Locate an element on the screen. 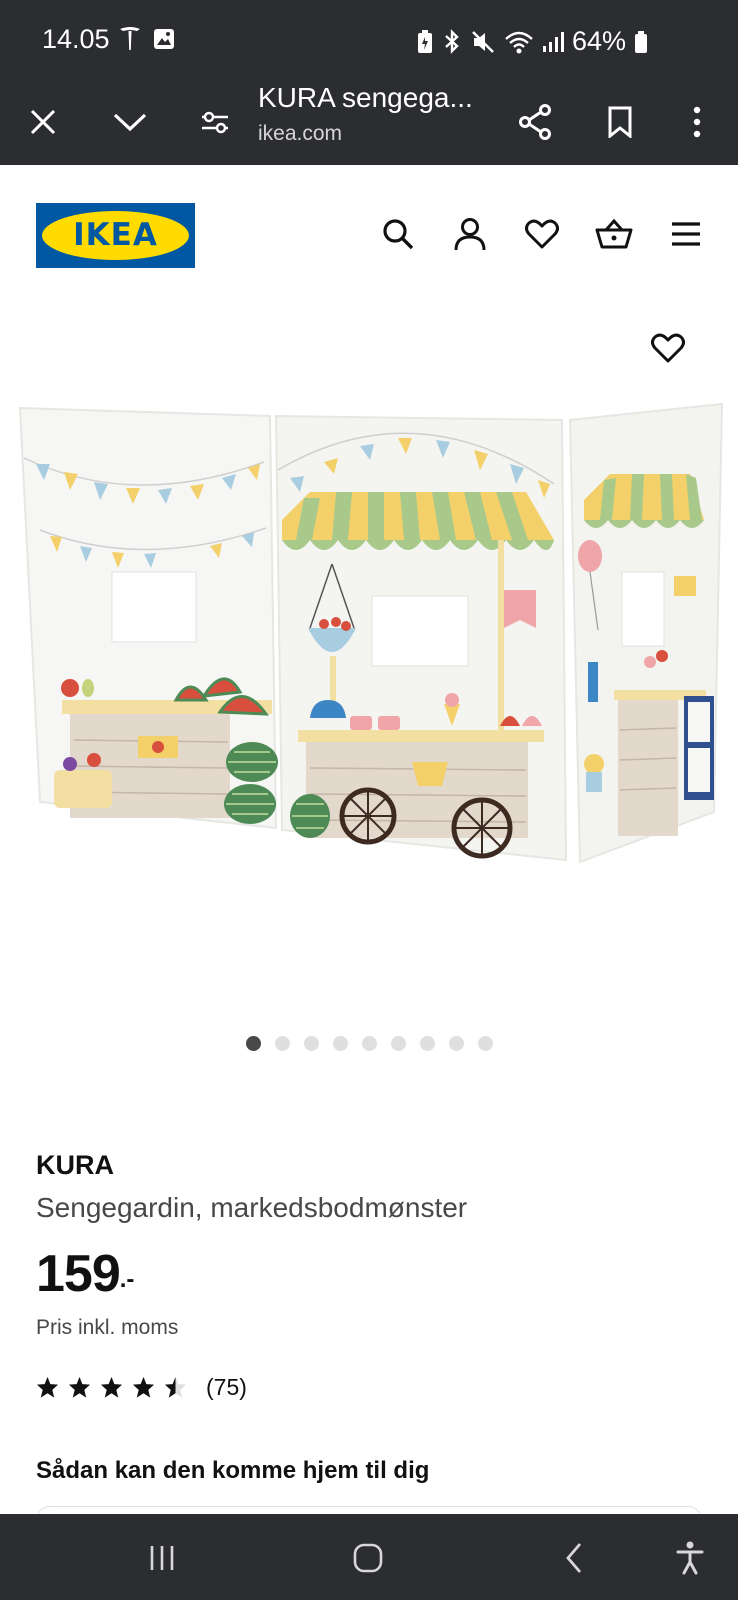 The height and width of the screenshot is (1600, 738). page-url: ikea.com is located at coordinates (300, 133).